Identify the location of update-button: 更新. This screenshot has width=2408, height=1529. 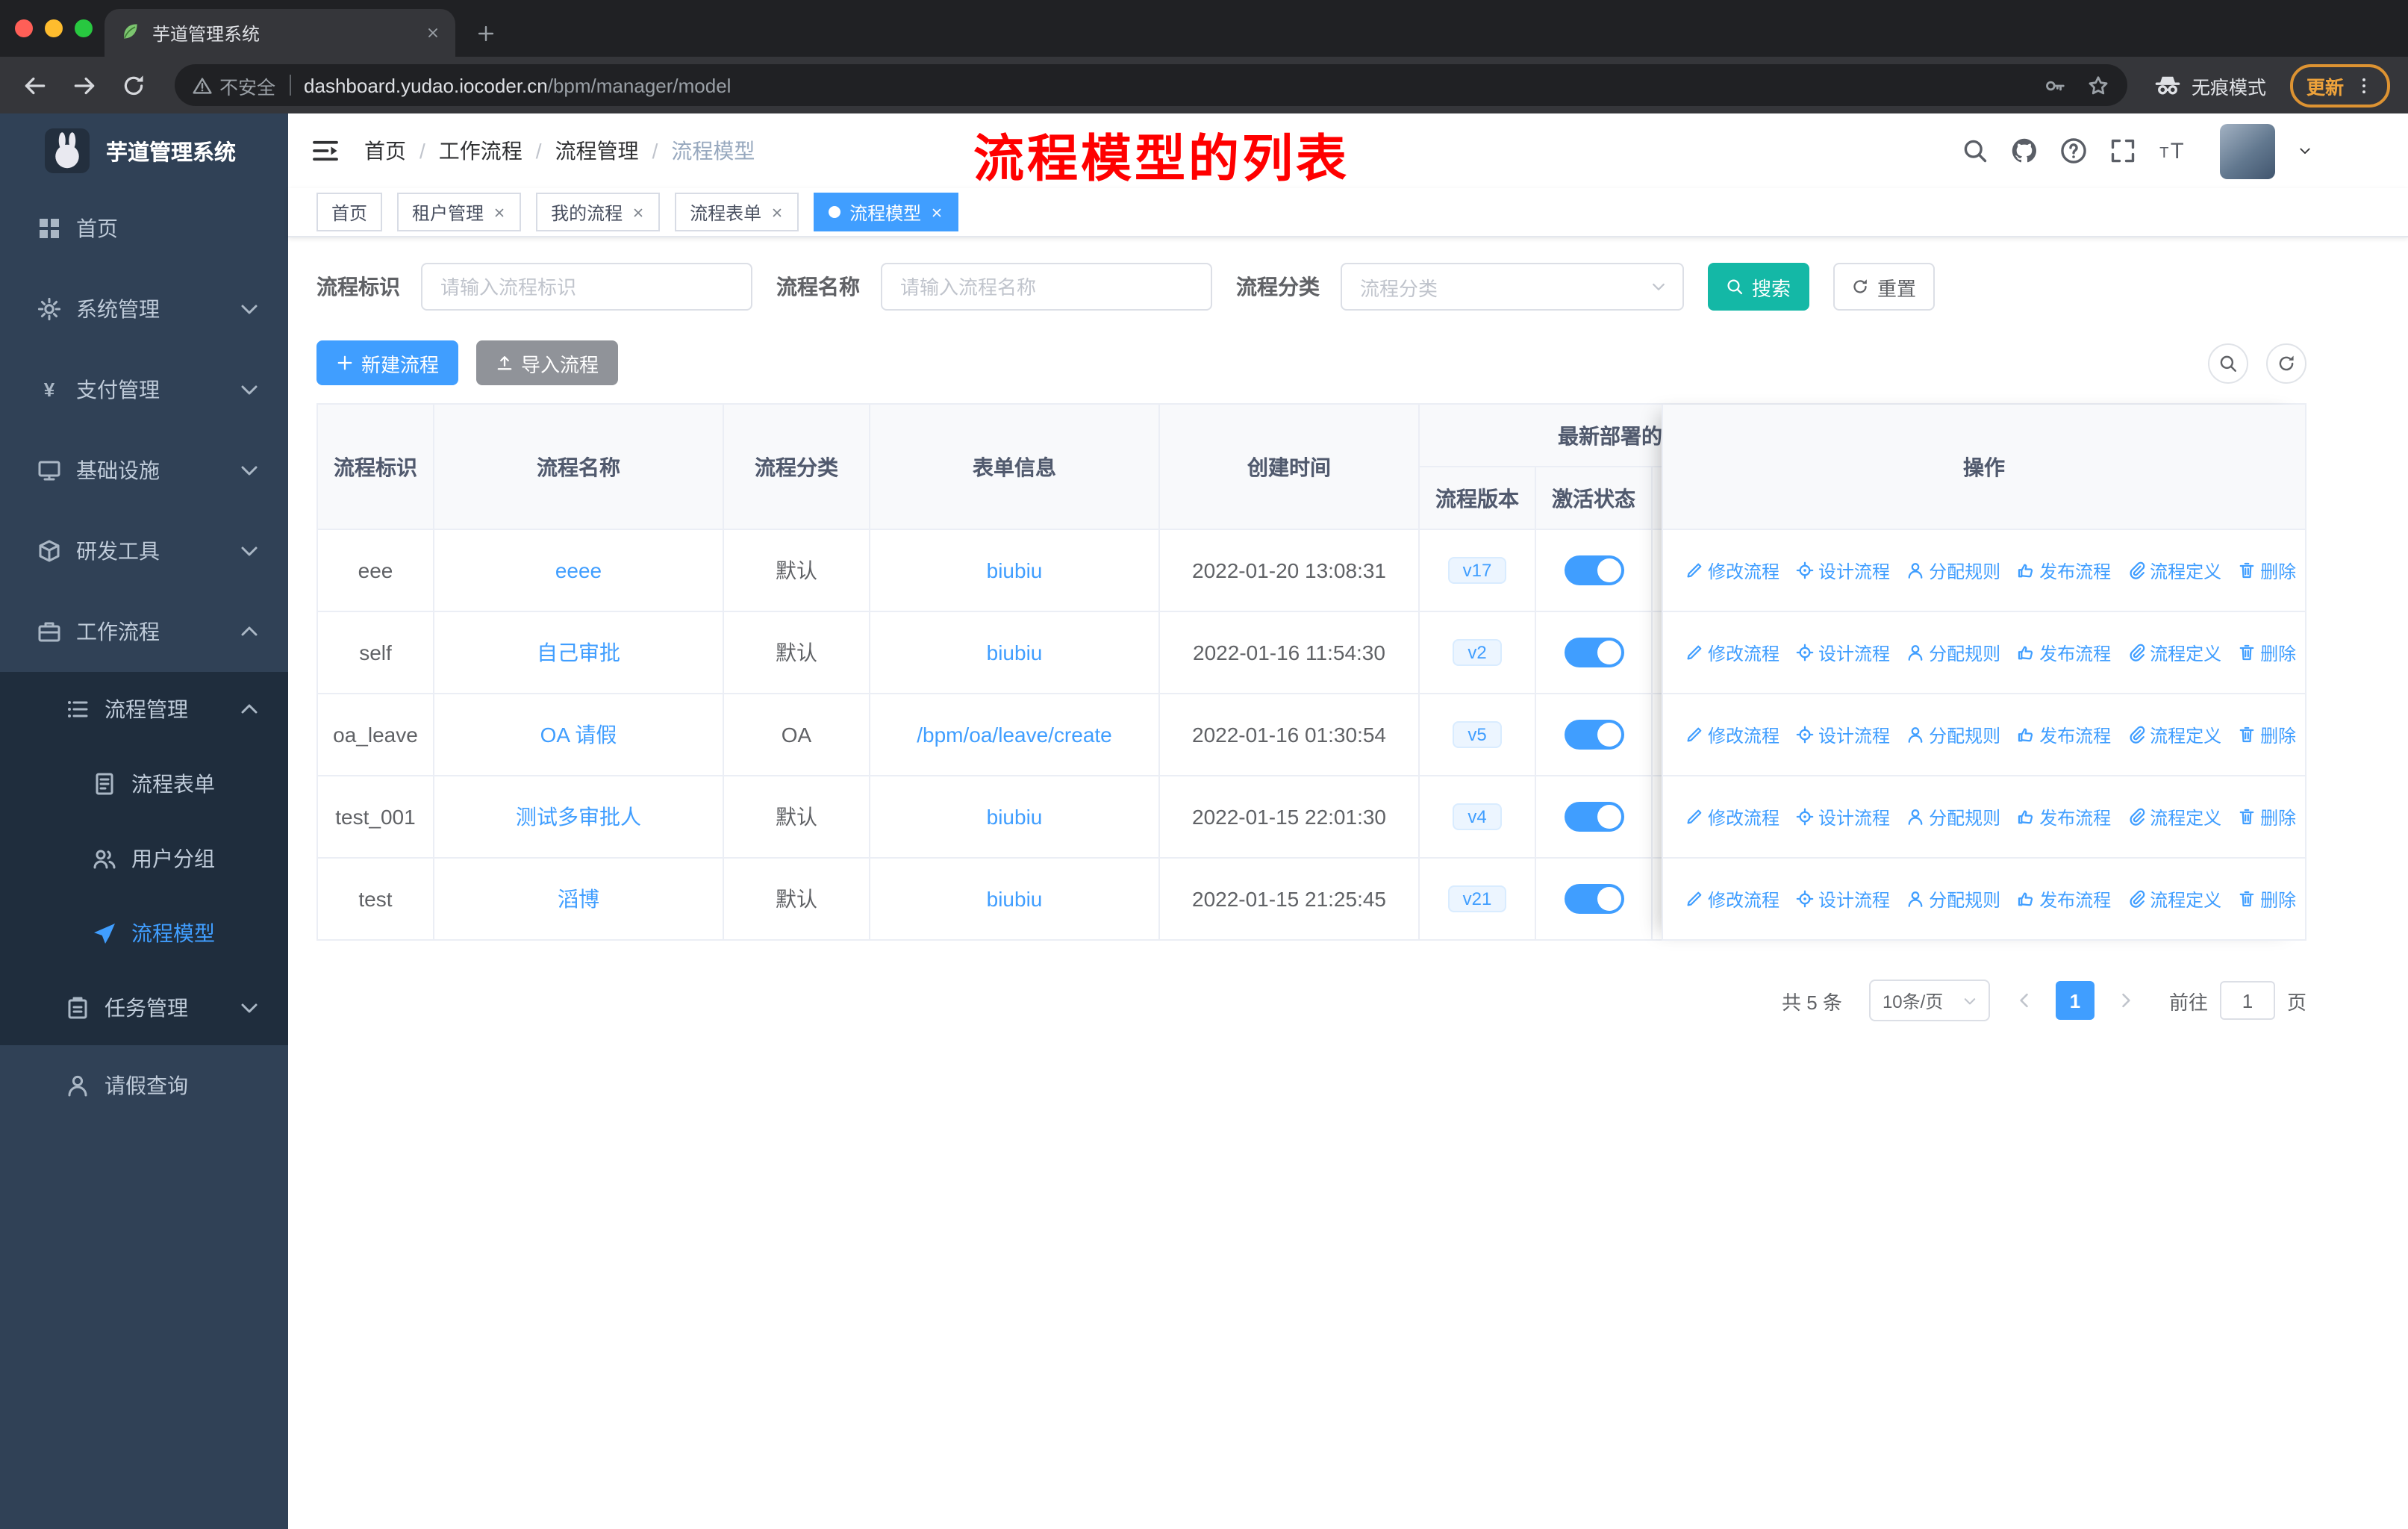
(2339, 85).